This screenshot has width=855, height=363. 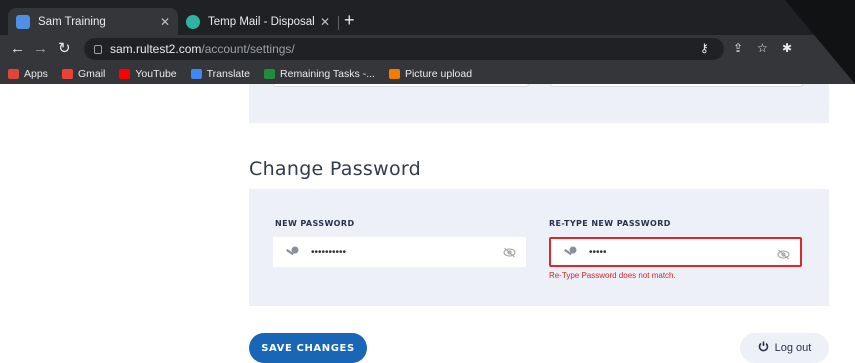 What do you see at coordinates (67, 73) in the screenshot?
I see `gmail-icon` at bounding box center [67, 73].